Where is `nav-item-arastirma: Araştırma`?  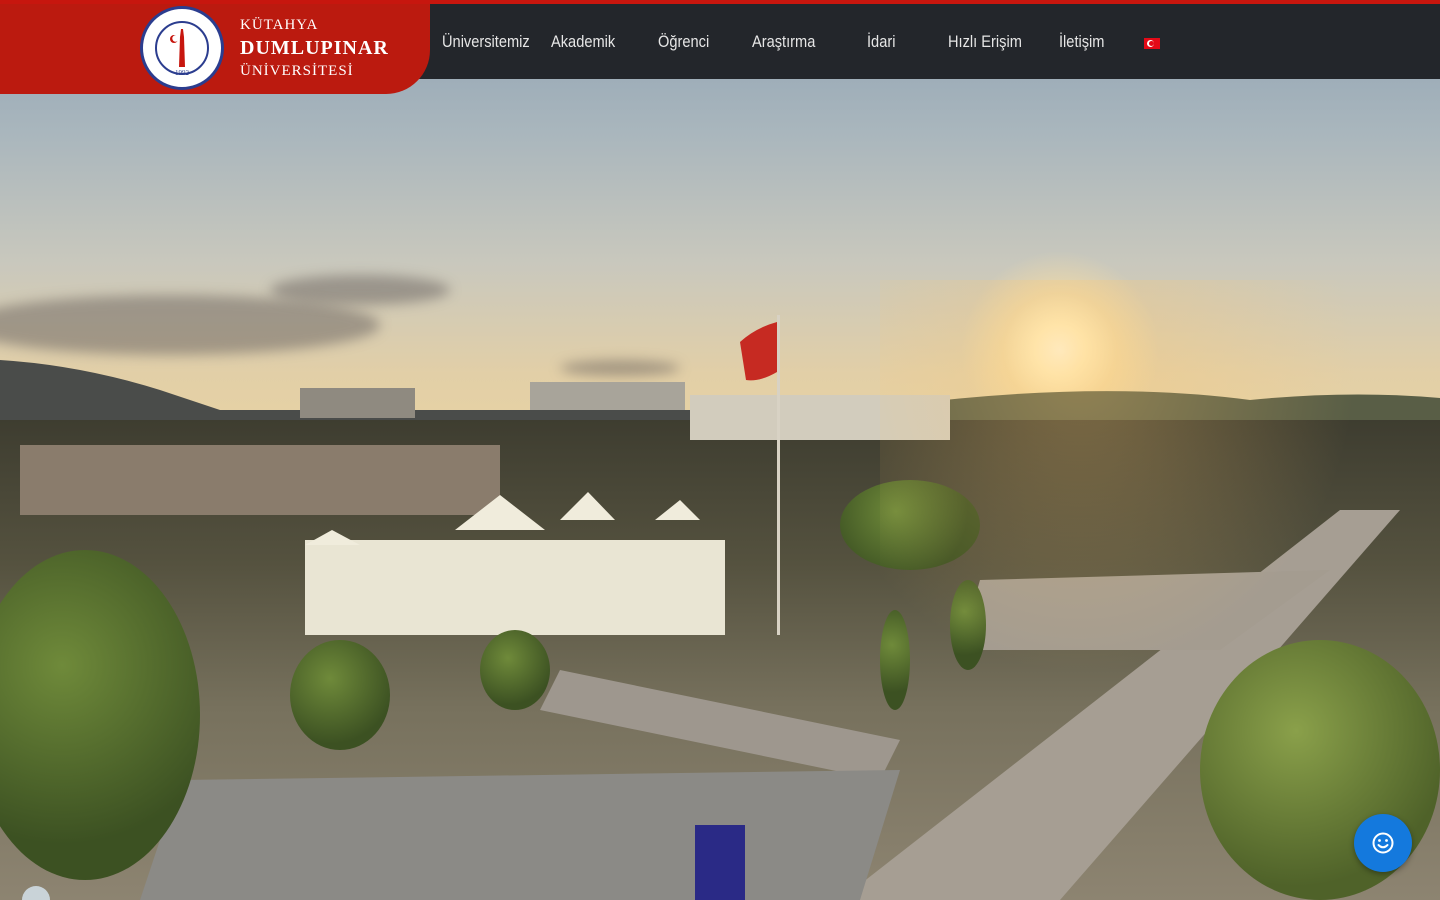 nav-item-arastirma: Araştırma is located at coordinates (783, 41).